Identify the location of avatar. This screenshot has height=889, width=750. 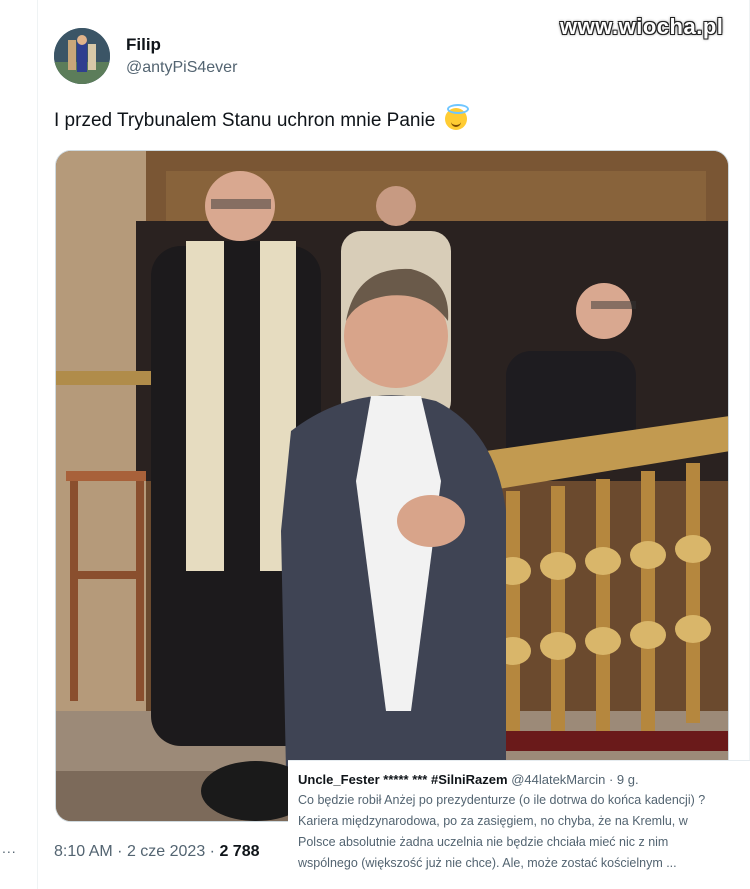
(82, 56).